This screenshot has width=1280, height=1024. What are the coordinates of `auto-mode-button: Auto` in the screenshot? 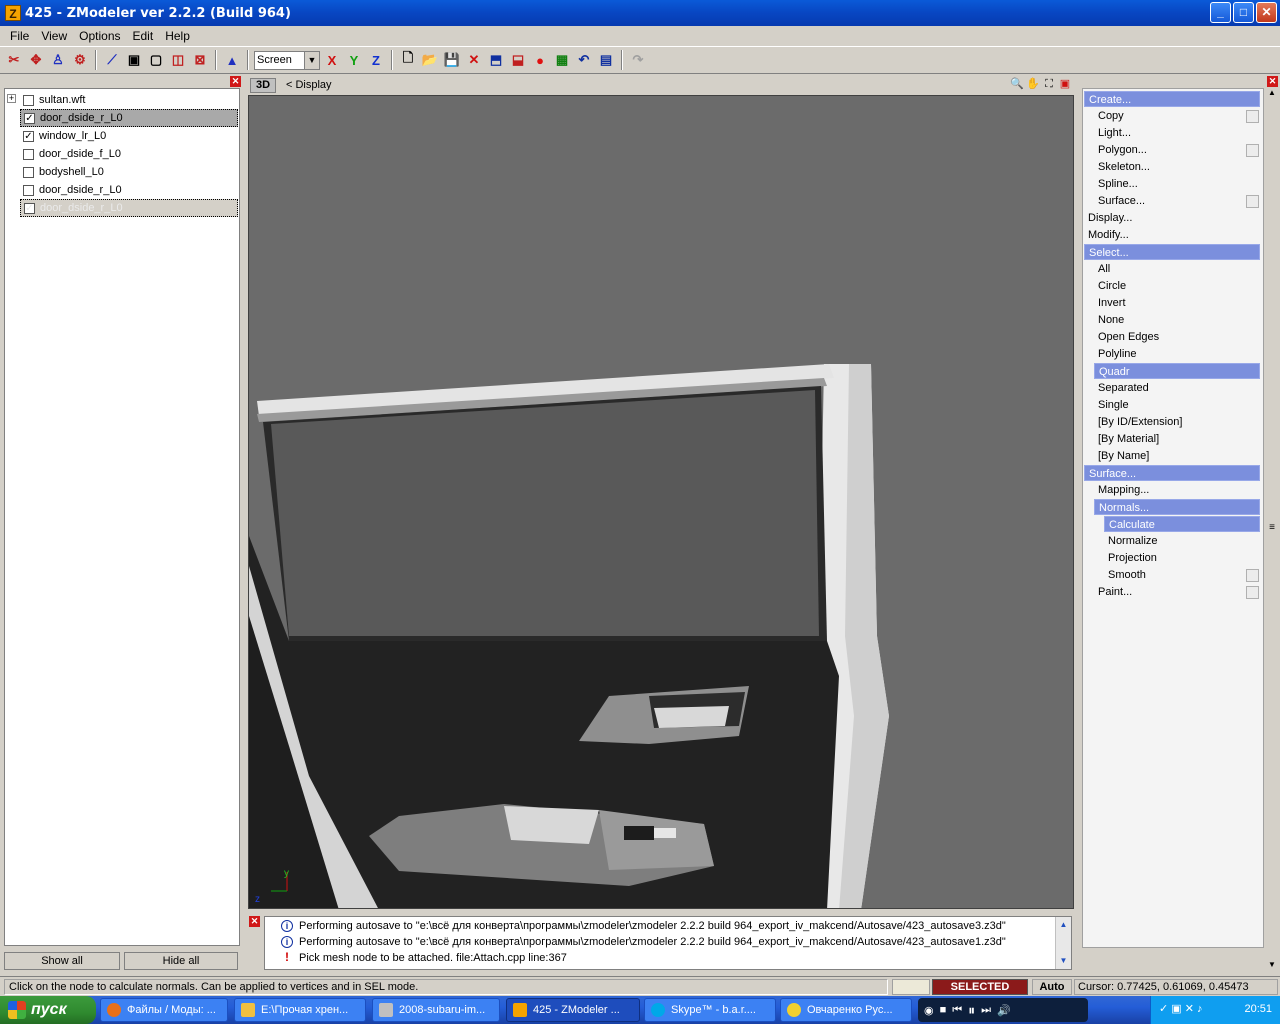 It's located at (1052, 987).